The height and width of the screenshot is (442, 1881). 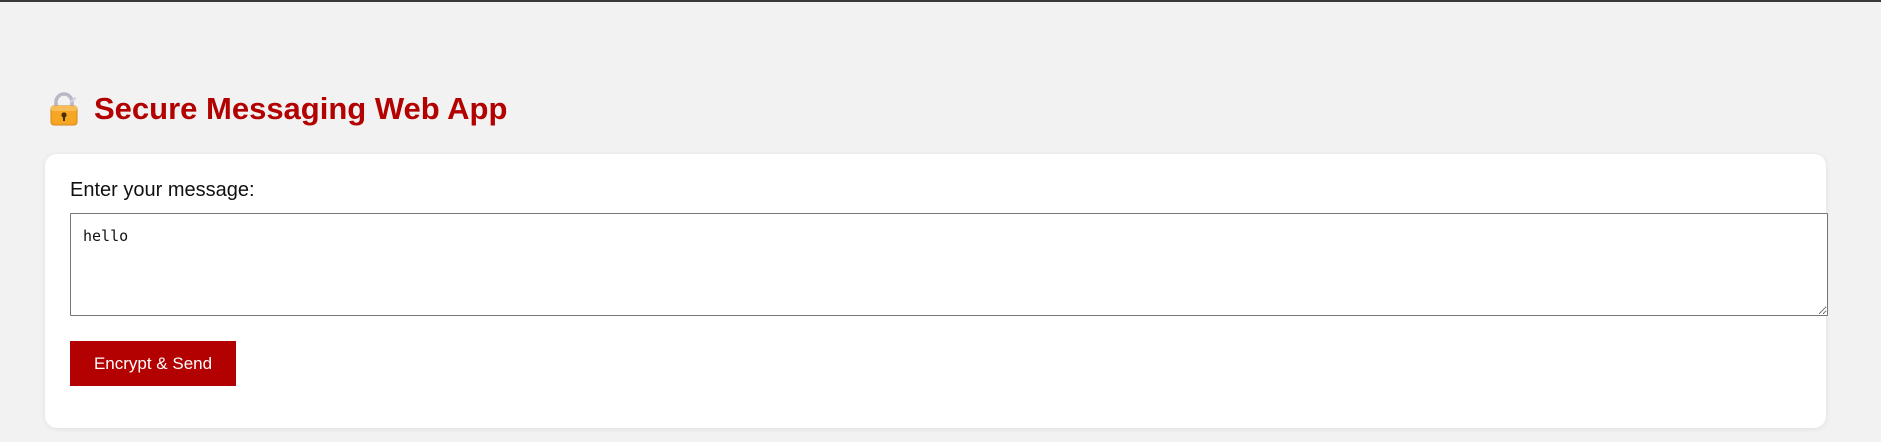 I want to click on encrypt-send-button: Encrypt & Send, so click(x=153, y=363).